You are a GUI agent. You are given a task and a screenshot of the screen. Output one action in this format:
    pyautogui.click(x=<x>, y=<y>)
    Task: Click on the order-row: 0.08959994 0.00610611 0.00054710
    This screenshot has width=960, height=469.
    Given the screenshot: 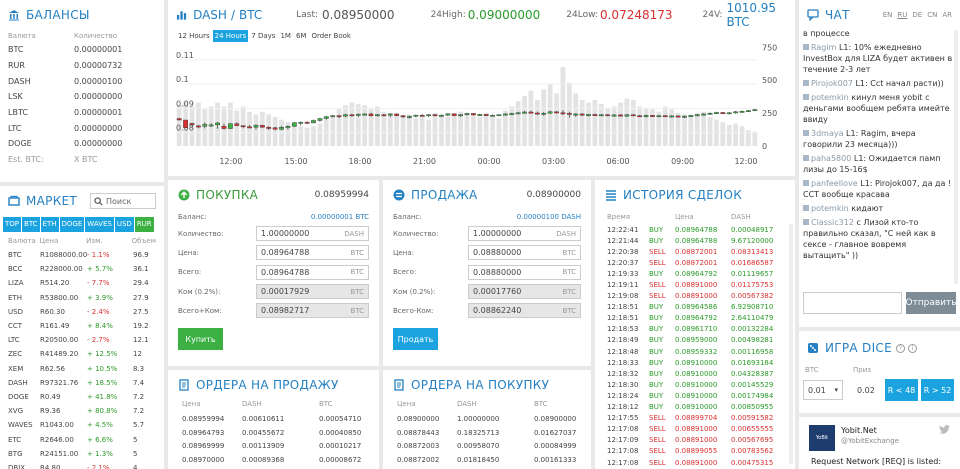 What is the action you would take?
    pyautogui.click(x=273, y=419)
    